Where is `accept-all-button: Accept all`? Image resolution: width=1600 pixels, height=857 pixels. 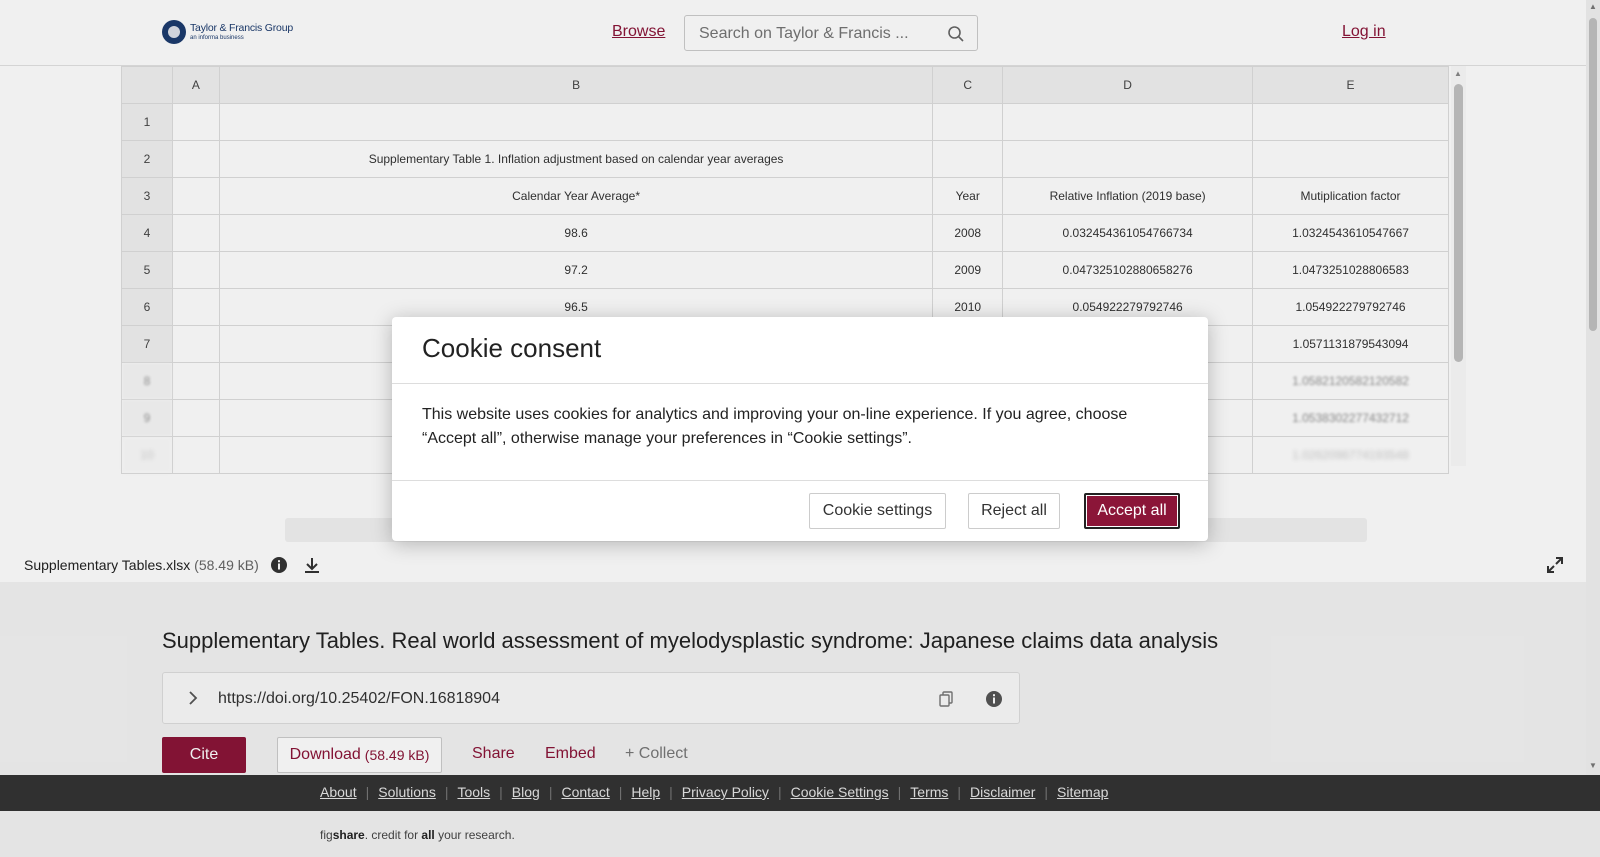 accept-all-button: Accept all is located at coordinates (1132, 511).